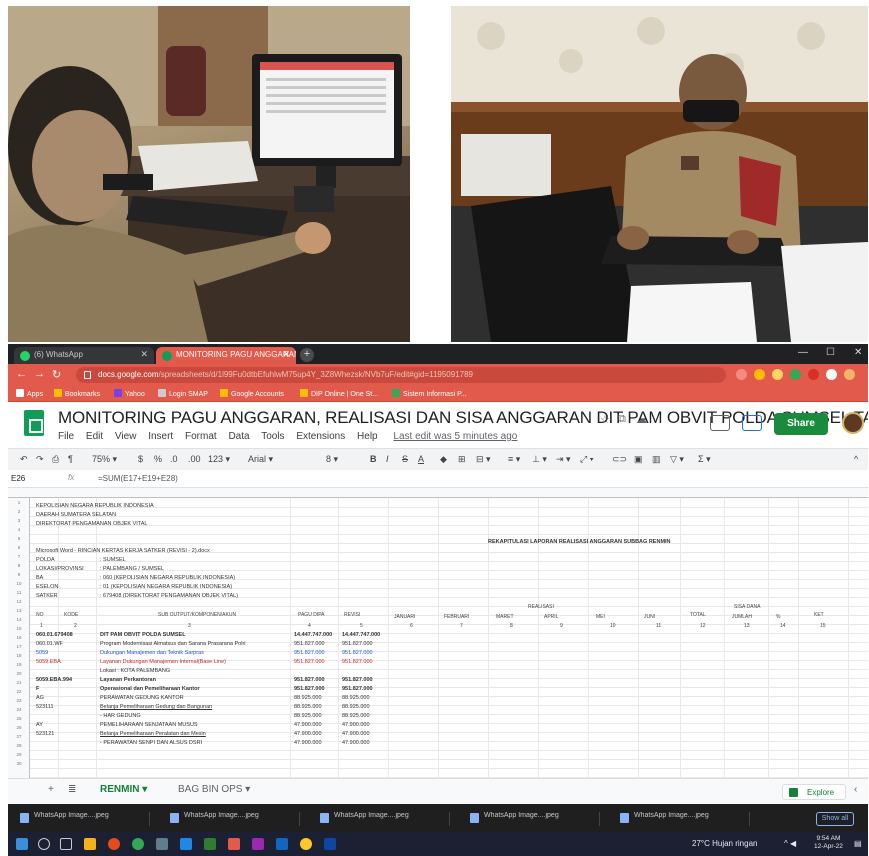  What do you see at coordinates (814, 792) in the screenshot?
I see `explore-button: Explore` at bounding box center [814, 792].